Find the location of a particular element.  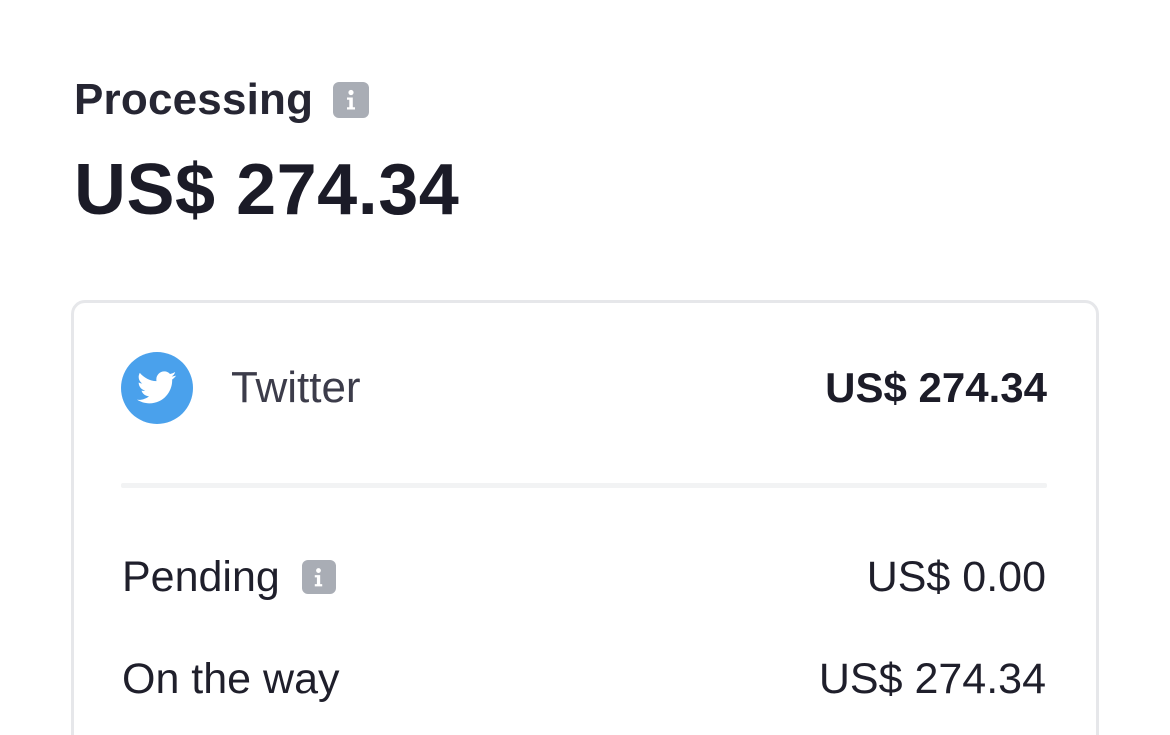

on-the-way-value: US$ 274.34 is located at coordinates (932, 678).